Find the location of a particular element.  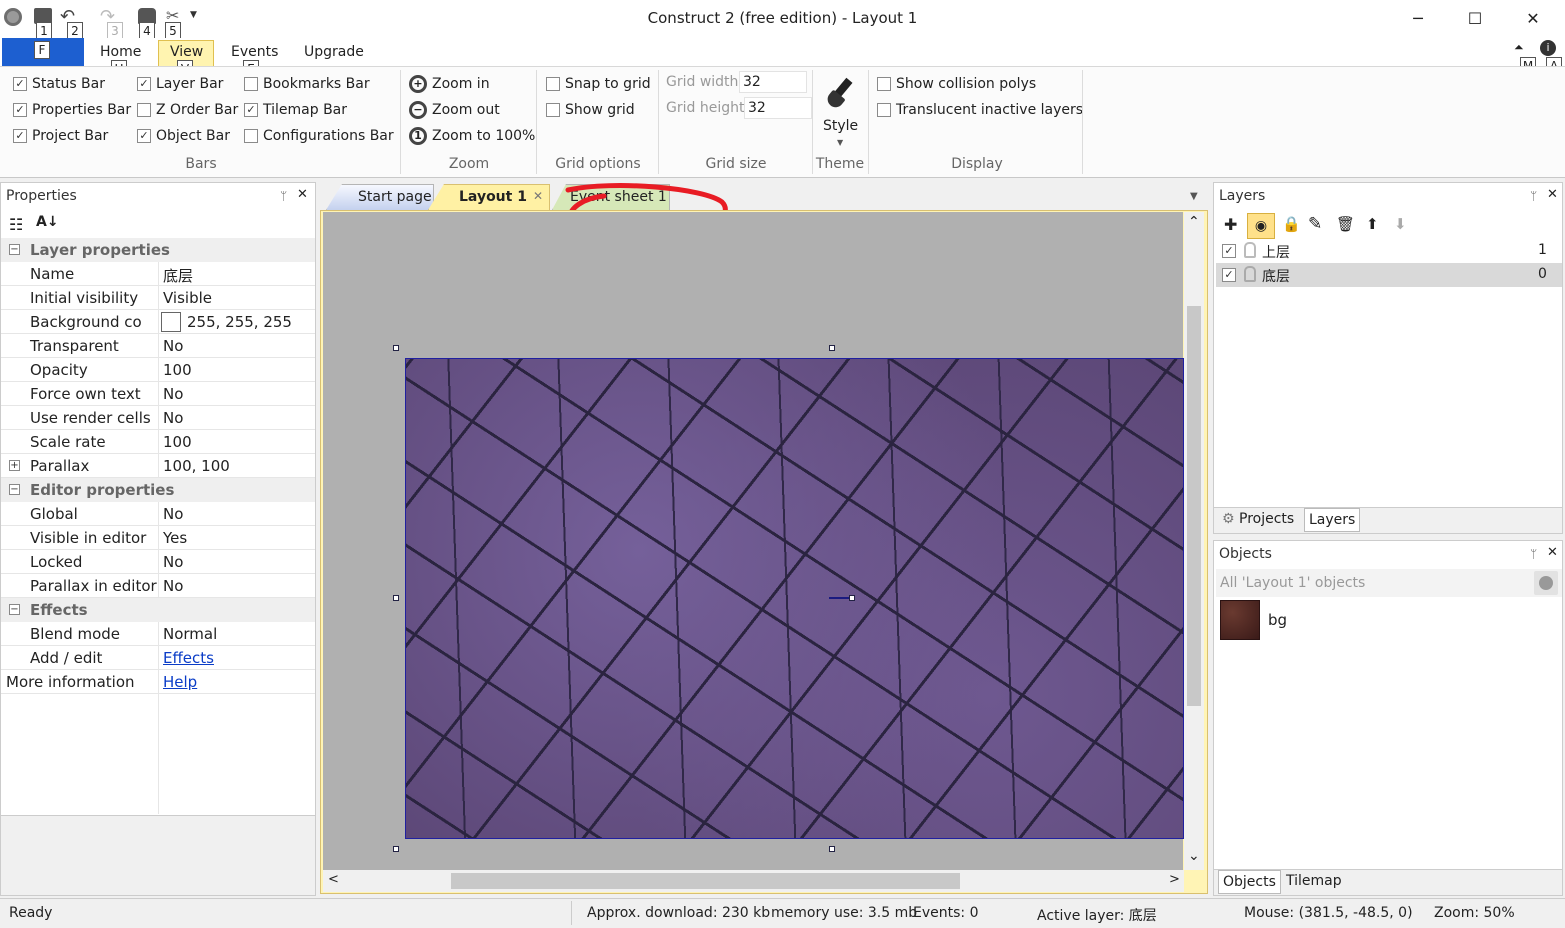

categorized-icon: ☷ is located at coordinates (16, 224).